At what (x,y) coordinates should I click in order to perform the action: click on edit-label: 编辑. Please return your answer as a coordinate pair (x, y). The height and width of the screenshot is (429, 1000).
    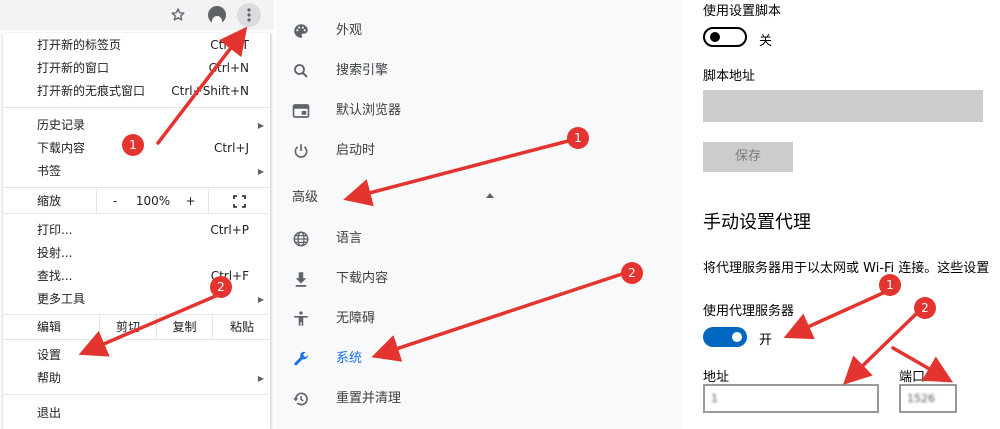
    Looking at the image, I should click on (49, 327).